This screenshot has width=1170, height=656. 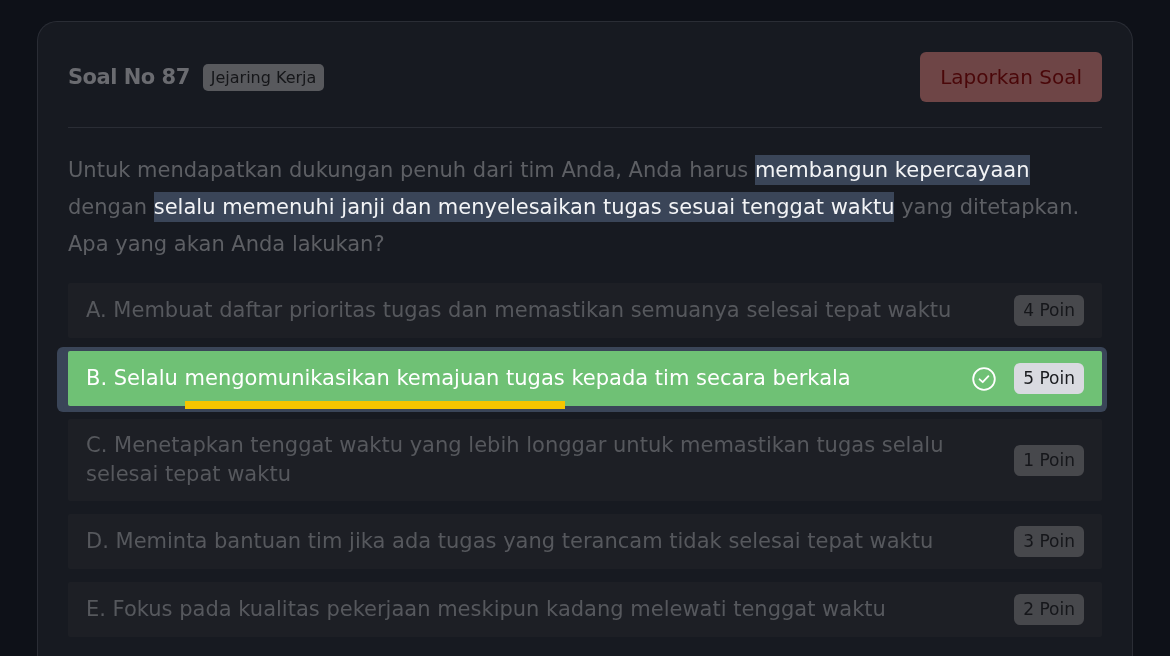 I want to click on question-text: Untuk mendapatkan dukungan penuh dari tim Anda, Anda harus membangun kepercayaan dengan selalu memenuhi janji dan menyelesaikan tugas sesuai tenggat waktu yang ditetapkan. Apa yang akan Anda lakukan?, so click(x=585, y=207).